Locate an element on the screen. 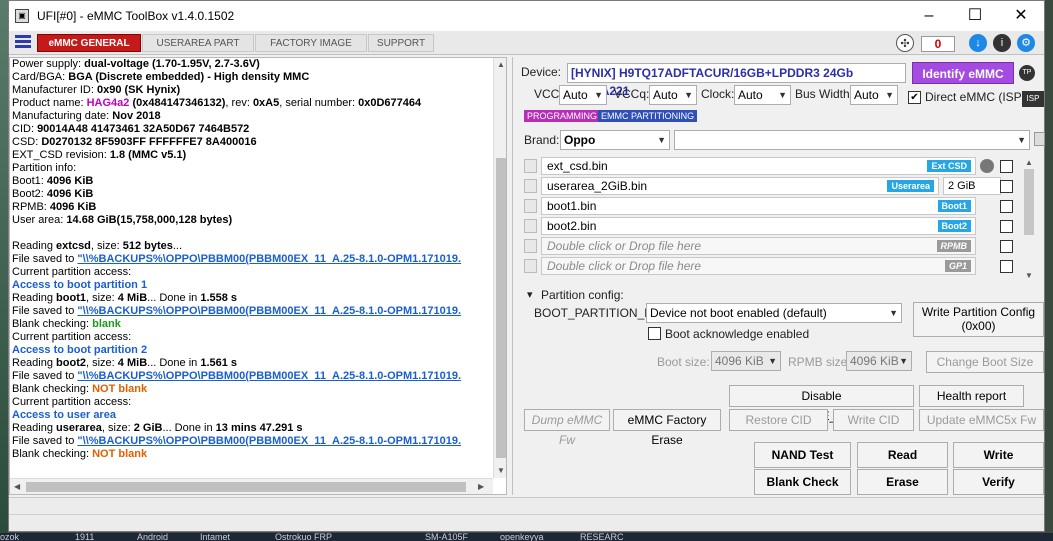 The height and width of the screenshot is (541, 1053). change-boot-size-button: Change Boot Size is located at coordinates (985, 362).